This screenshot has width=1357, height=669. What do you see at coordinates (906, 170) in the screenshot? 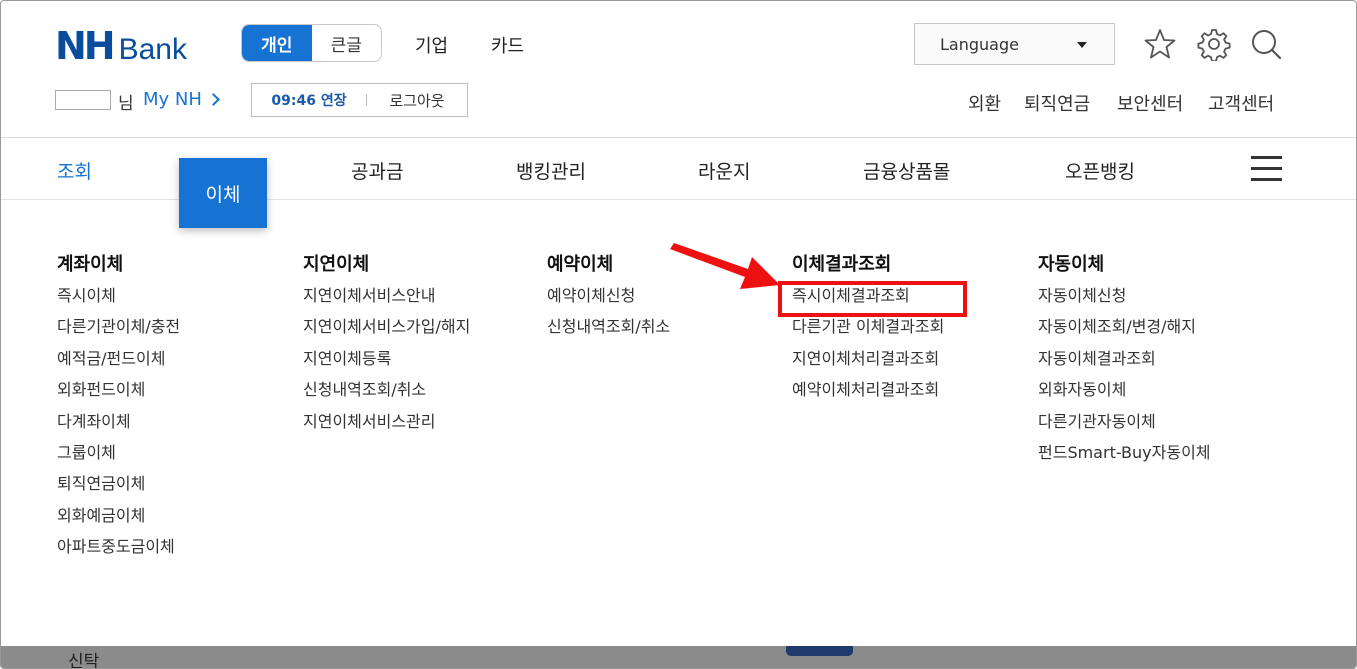
I see `gnb-financial-products: 금융상품몰` at bounding box center [906, 170].